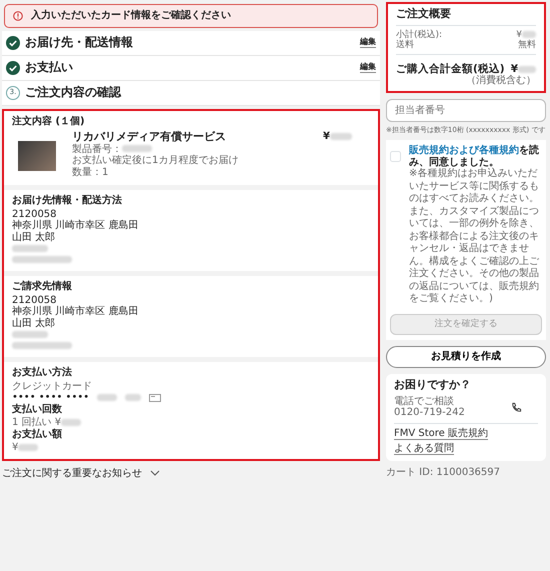 This screenshot has width=550, height=571. I want to click on price-text: ¥, so click(326, 136).